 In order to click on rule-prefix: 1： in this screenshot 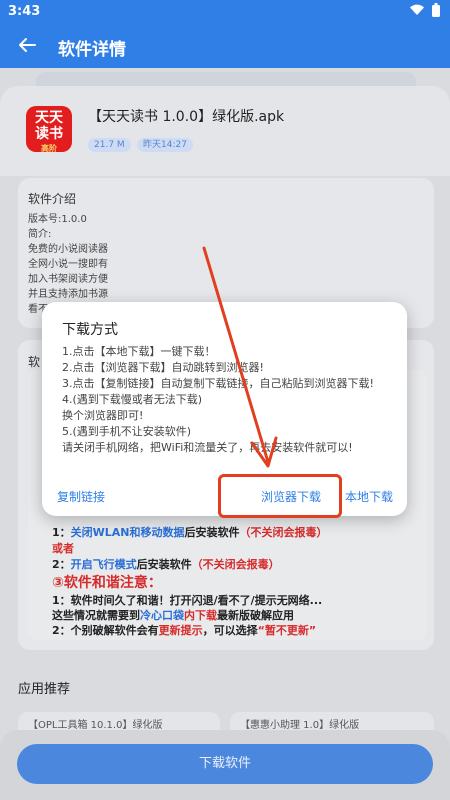, I will do `click(61, 532)`.